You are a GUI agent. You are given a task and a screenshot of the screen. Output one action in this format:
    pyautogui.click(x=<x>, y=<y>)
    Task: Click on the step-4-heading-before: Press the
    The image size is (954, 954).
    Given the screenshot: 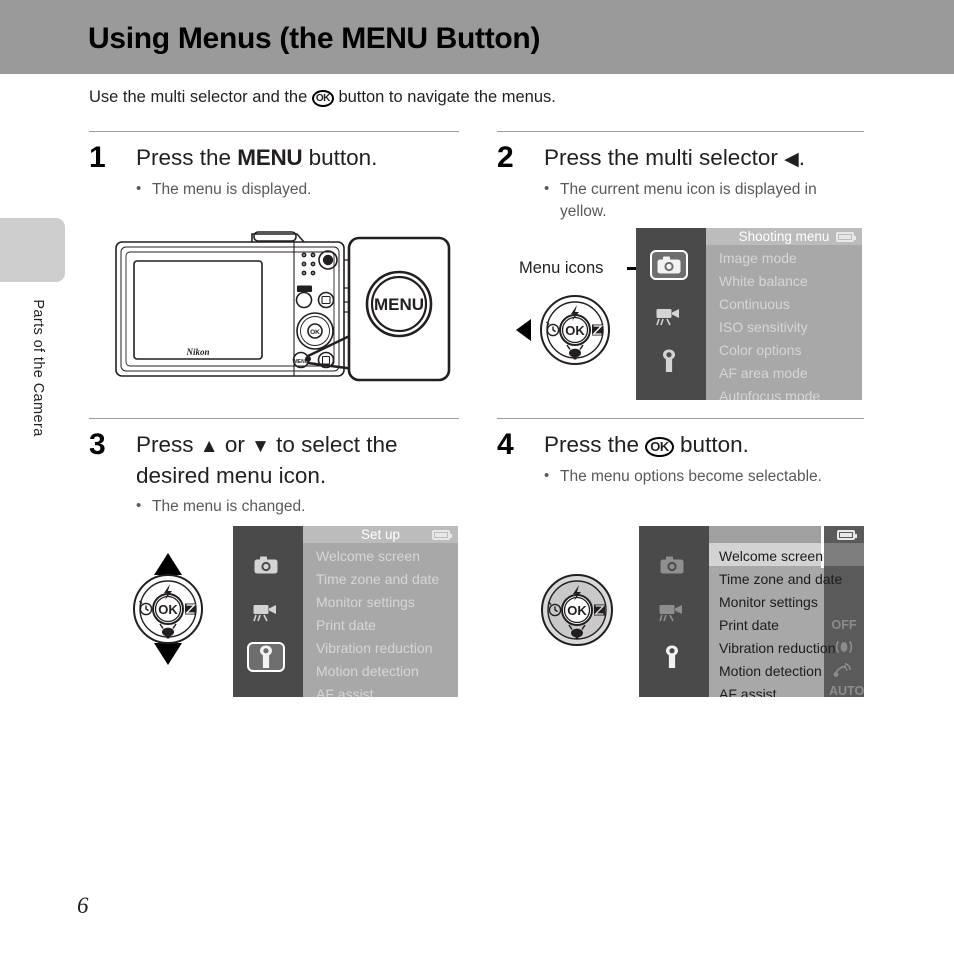 What is the action you would take?
    pyautogui.click(x=595, y=444)
    